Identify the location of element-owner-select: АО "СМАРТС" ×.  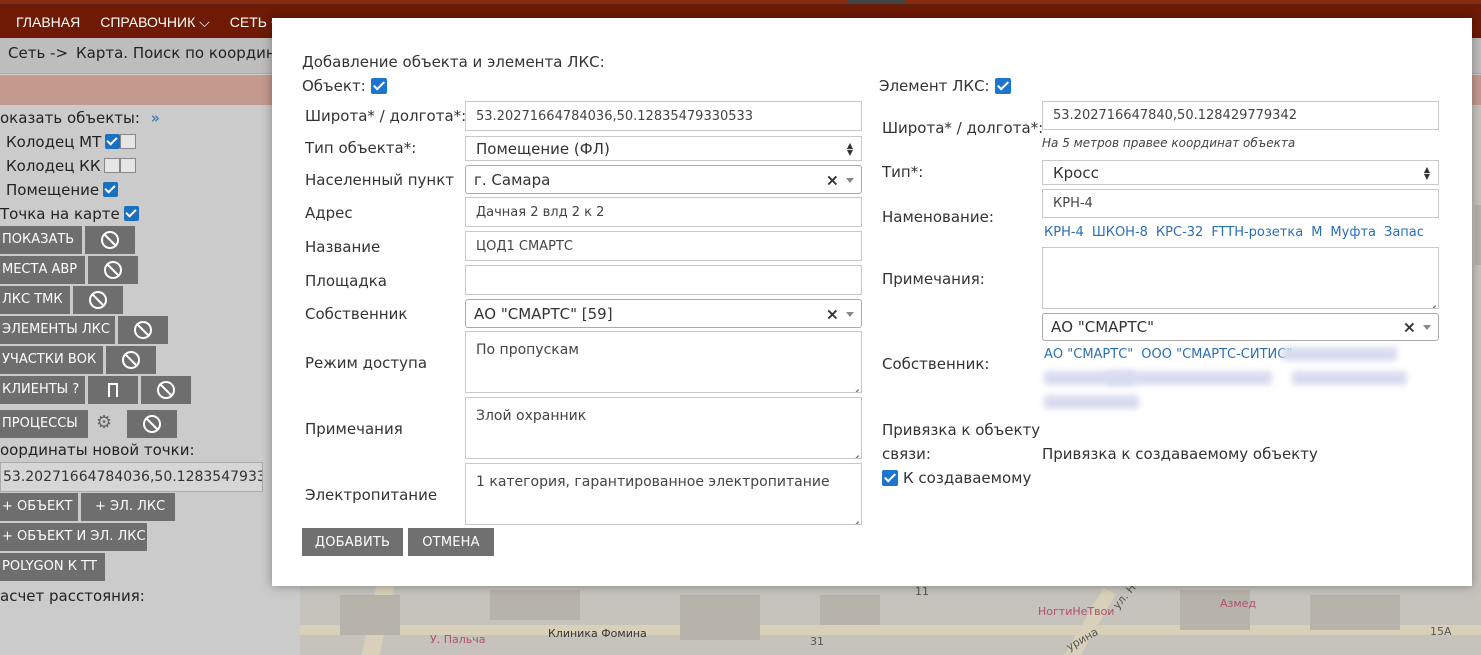
(1240, 327).